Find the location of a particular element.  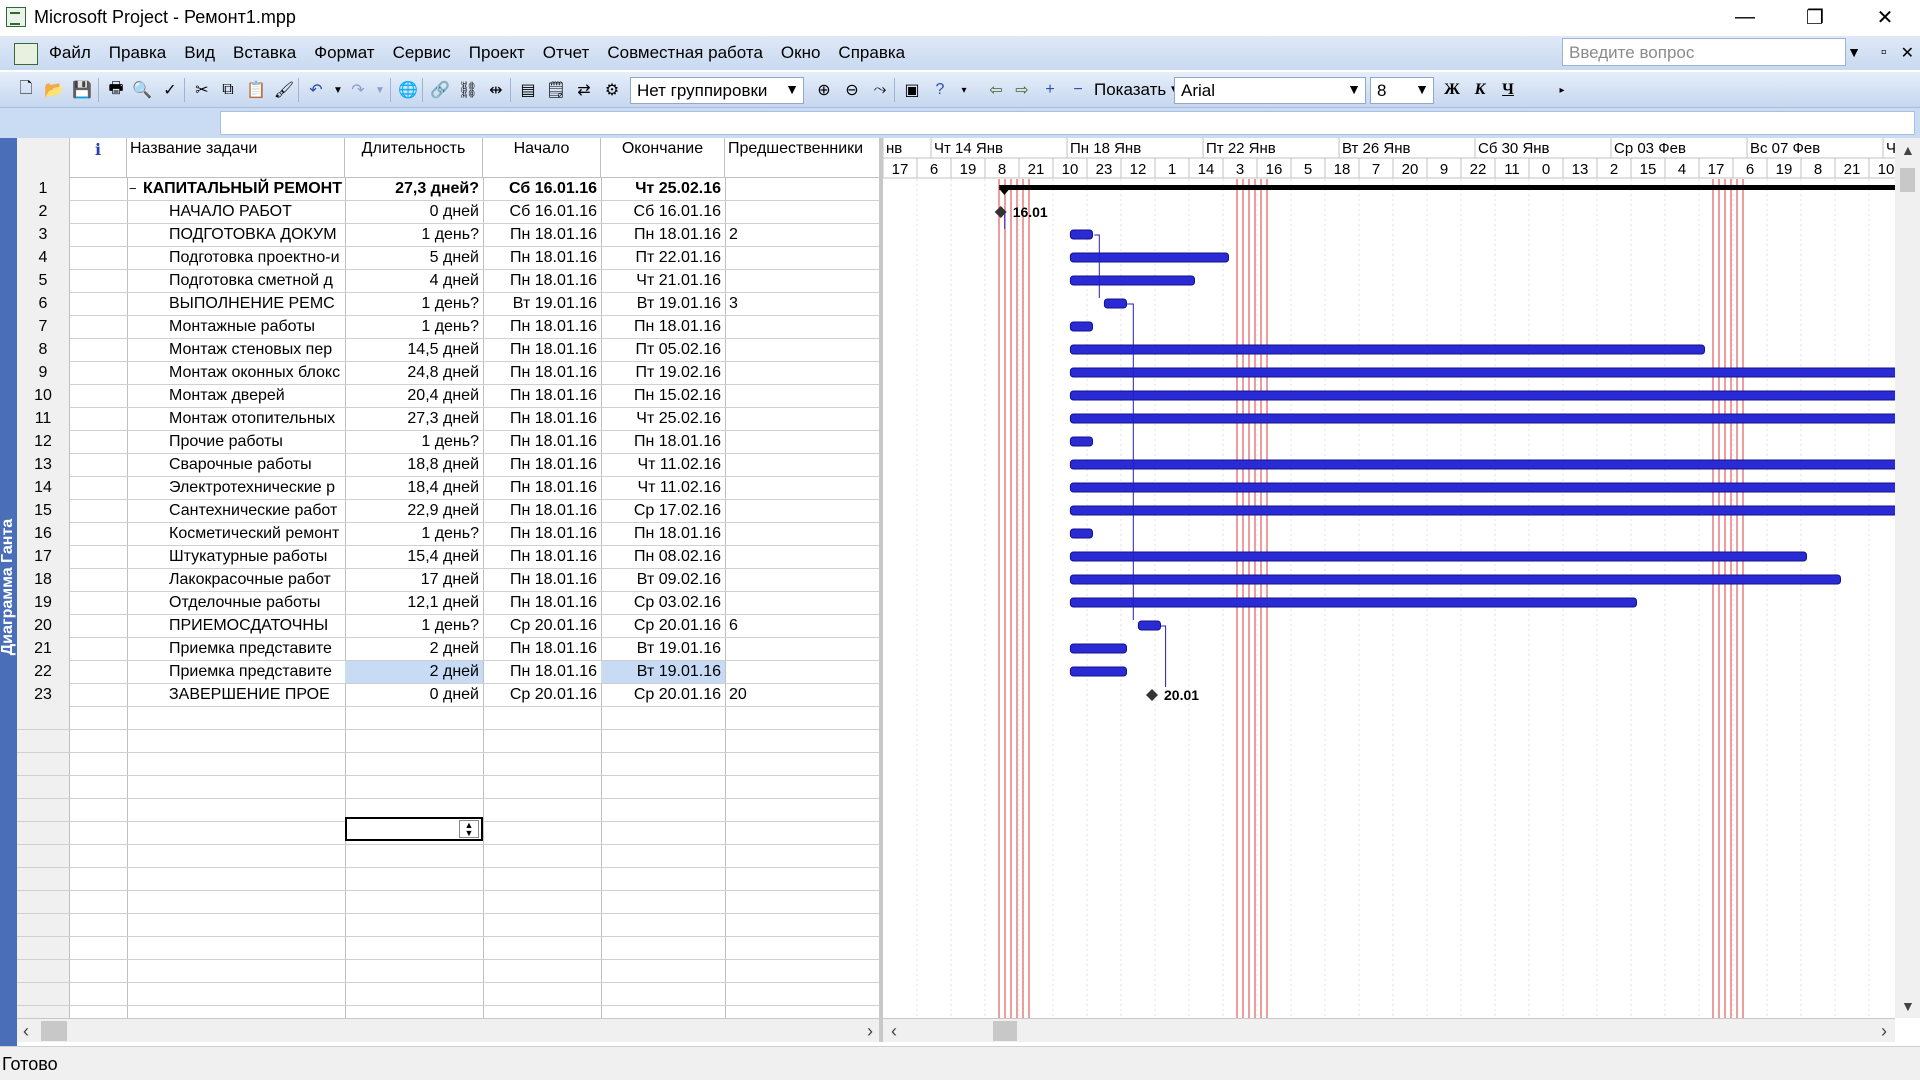

task-duration: 1 день? is located at coordinates (414, 304).